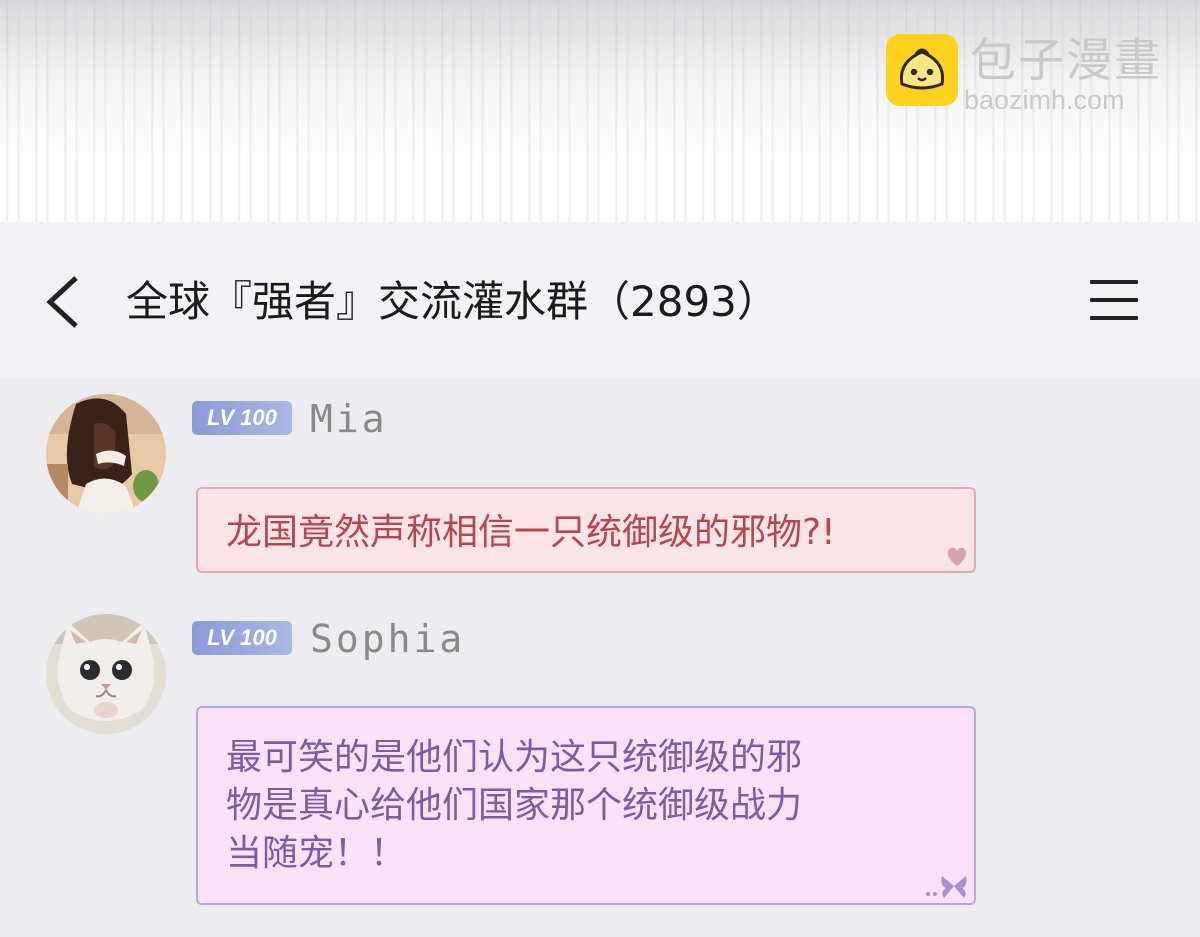 The image size is (1200, 937). Describe the element at coordinates (514, 805) in the screenshot. I see `message-text-line: 物是真心给他们国家那个统御级战力` at that location.